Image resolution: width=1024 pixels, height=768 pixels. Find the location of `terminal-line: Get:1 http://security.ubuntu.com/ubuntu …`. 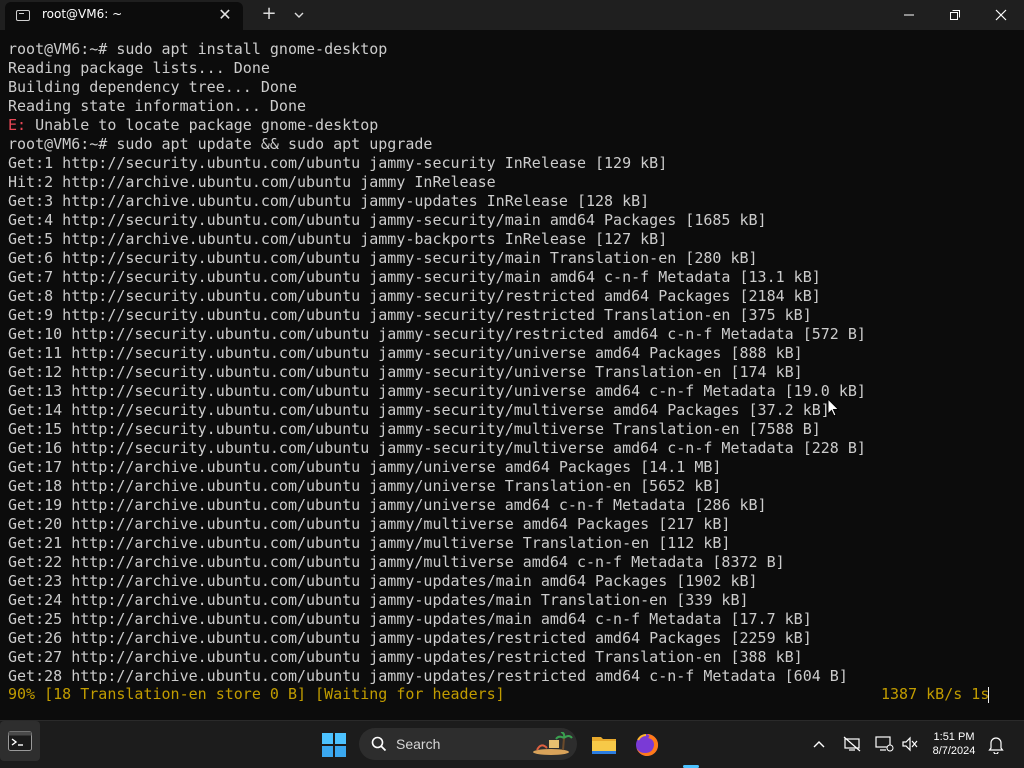

terminal-line: Get:1 http://security.ubuntu.com/ubuntu … is located at coordinates (437, 163).